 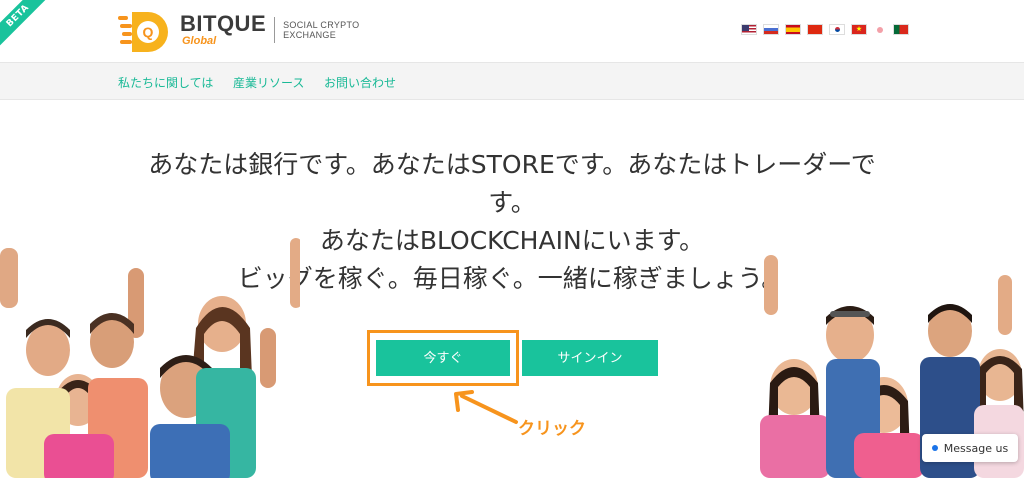 What do you see at coordinates (487, 408) in the screenshot?
I see `arrow-icon` at bounding box center [487, 408].